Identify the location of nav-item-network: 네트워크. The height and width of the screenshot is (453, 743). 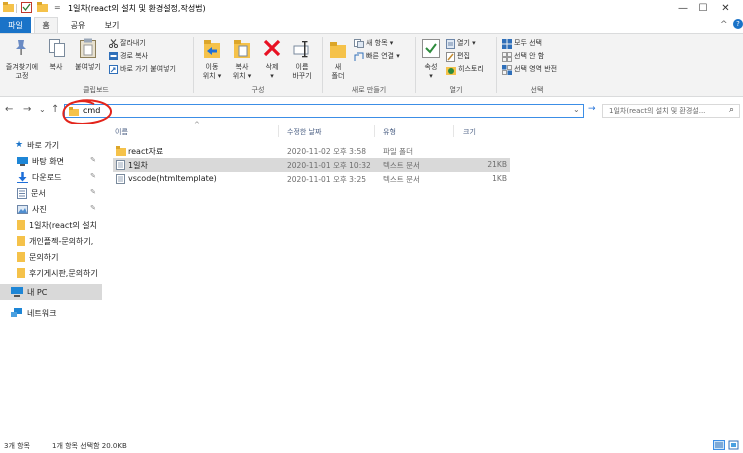
(51, 313).